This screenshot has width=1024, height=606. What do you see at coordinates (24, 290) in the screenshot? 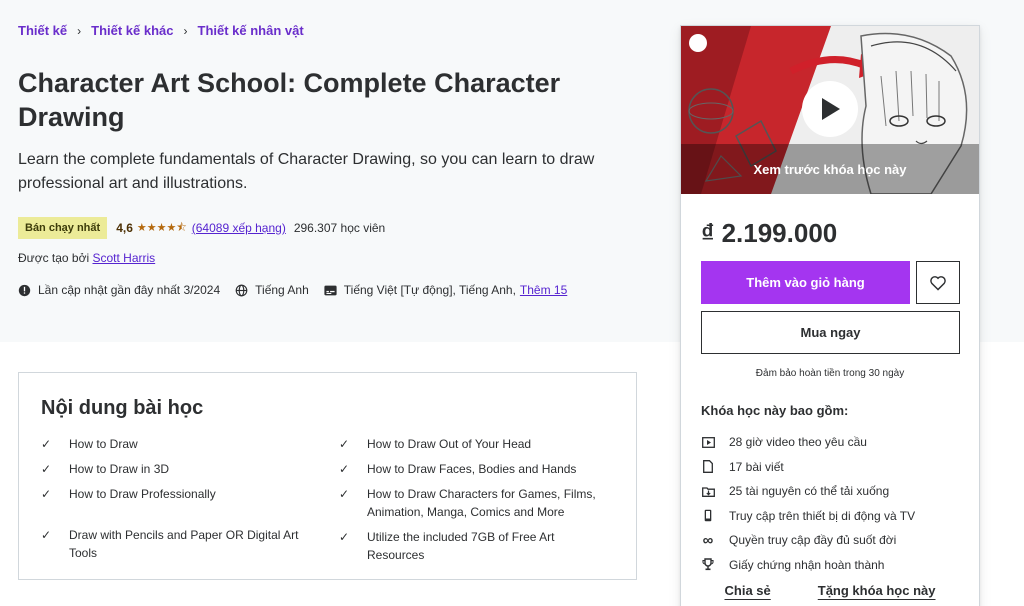
I see `alert-badge-icon` at bounding box center [24, 290].